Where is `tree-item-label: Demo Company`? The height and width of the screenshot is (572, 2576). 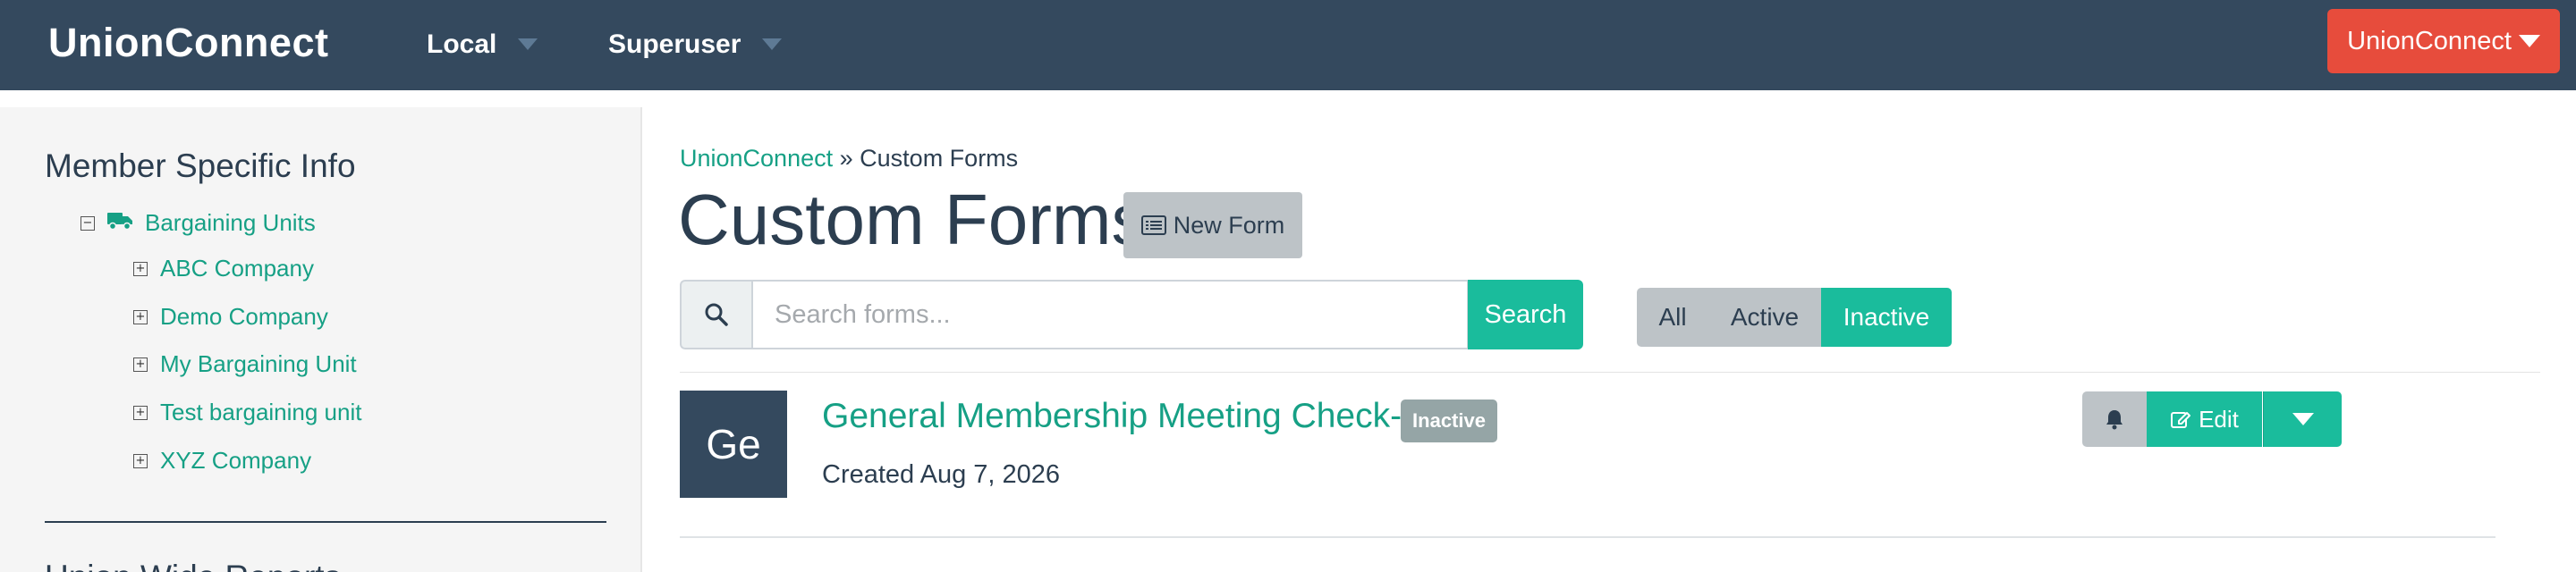
tree-item-label: Demo Company is located at coordinates (244, 316).